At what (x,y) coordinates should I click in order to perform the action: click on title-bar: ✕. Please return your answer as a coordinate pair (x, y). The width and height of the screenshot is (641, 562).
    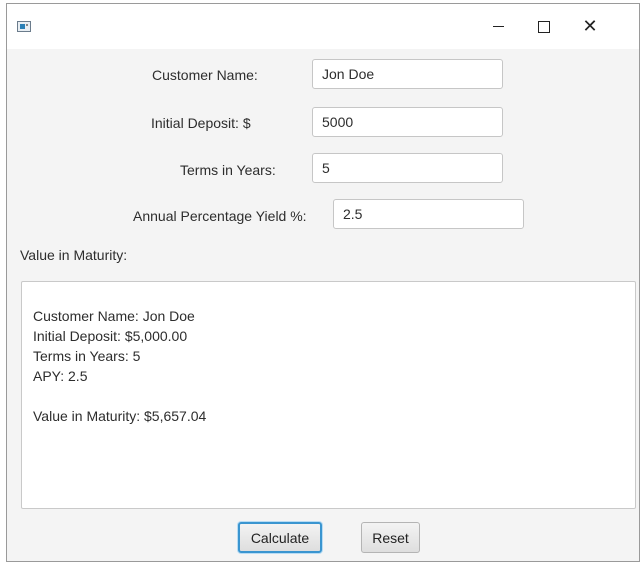
    Looking at the image, I should click on (323, 26).